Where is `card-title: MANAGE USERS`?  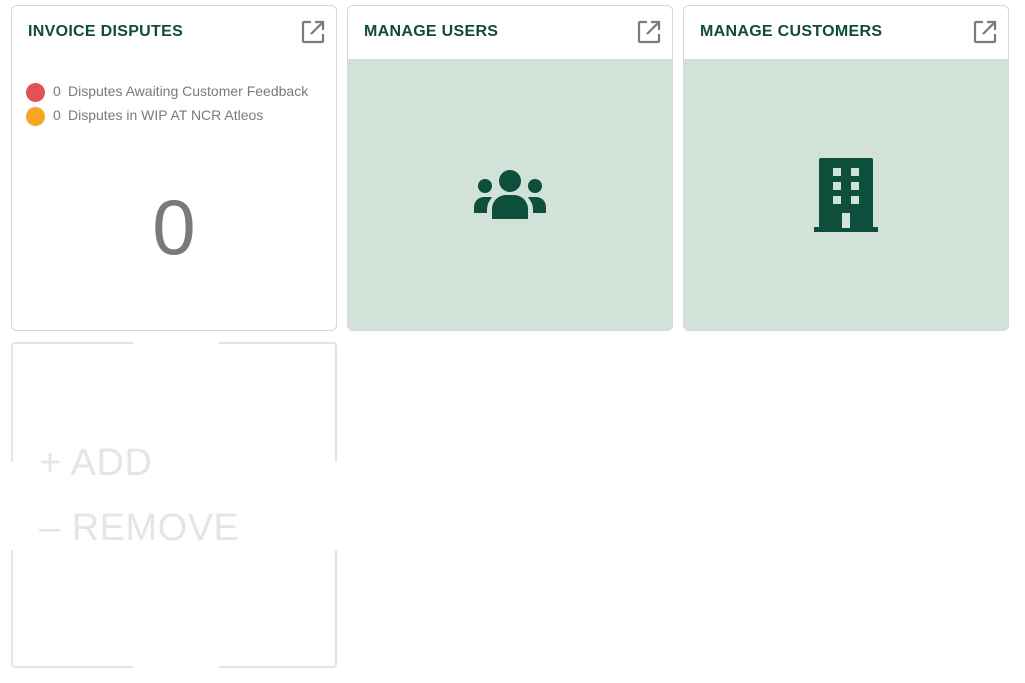
card-title: MANAGE USERS is located at coordinates (431, 31).